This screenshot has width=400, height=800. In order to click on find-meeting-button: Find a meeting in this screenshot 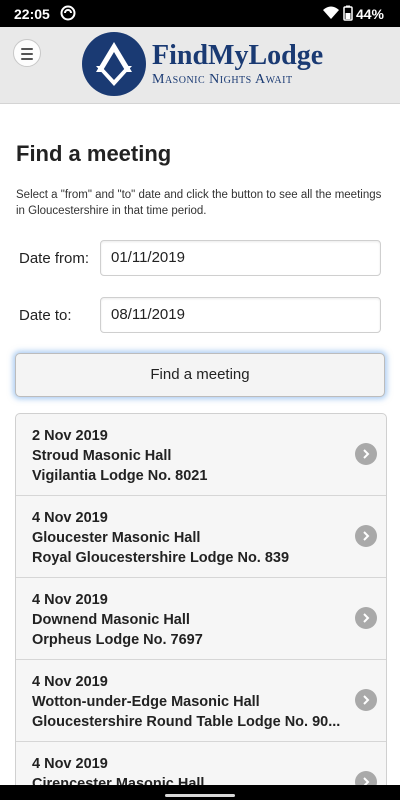, I will do `click(200, 375)`.